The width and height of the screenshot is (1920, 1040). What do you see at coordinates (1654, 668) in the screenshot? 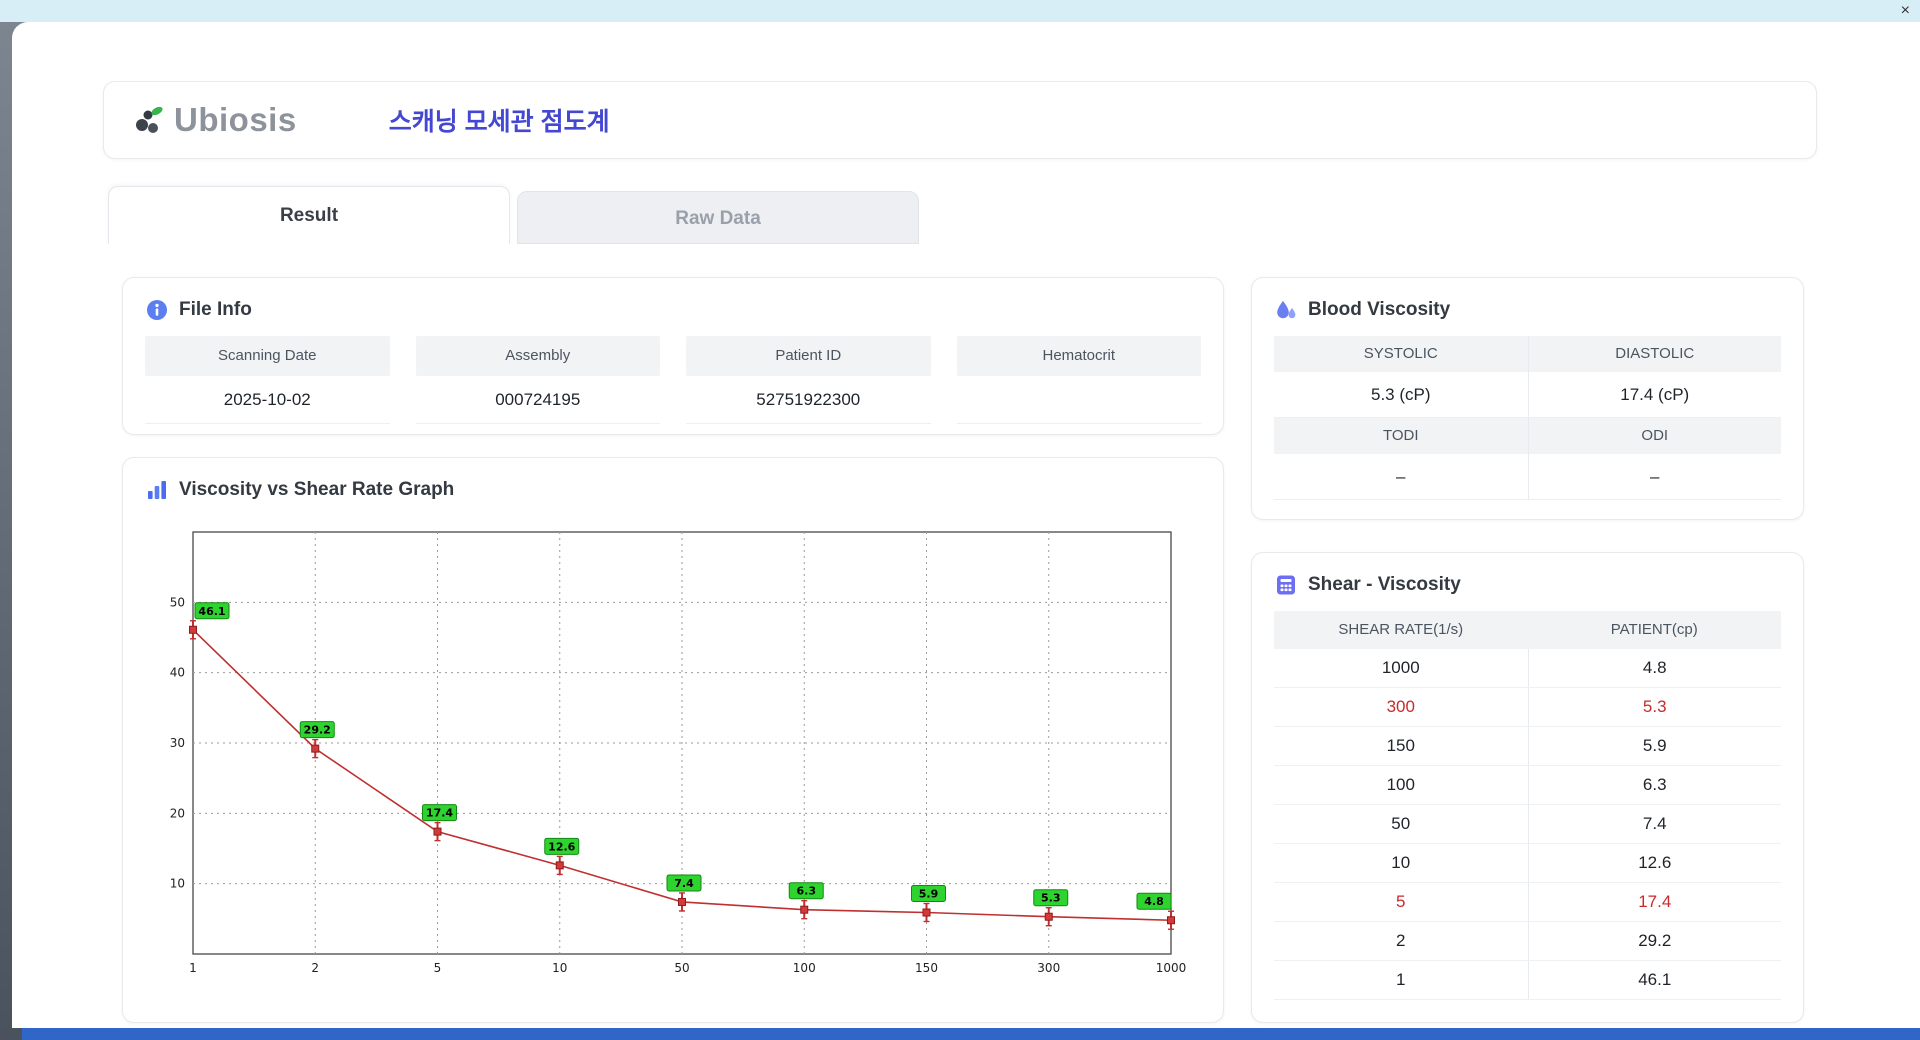
I see `patient-viscosity-cell: 4.8` at bounding box center [1654, 668].